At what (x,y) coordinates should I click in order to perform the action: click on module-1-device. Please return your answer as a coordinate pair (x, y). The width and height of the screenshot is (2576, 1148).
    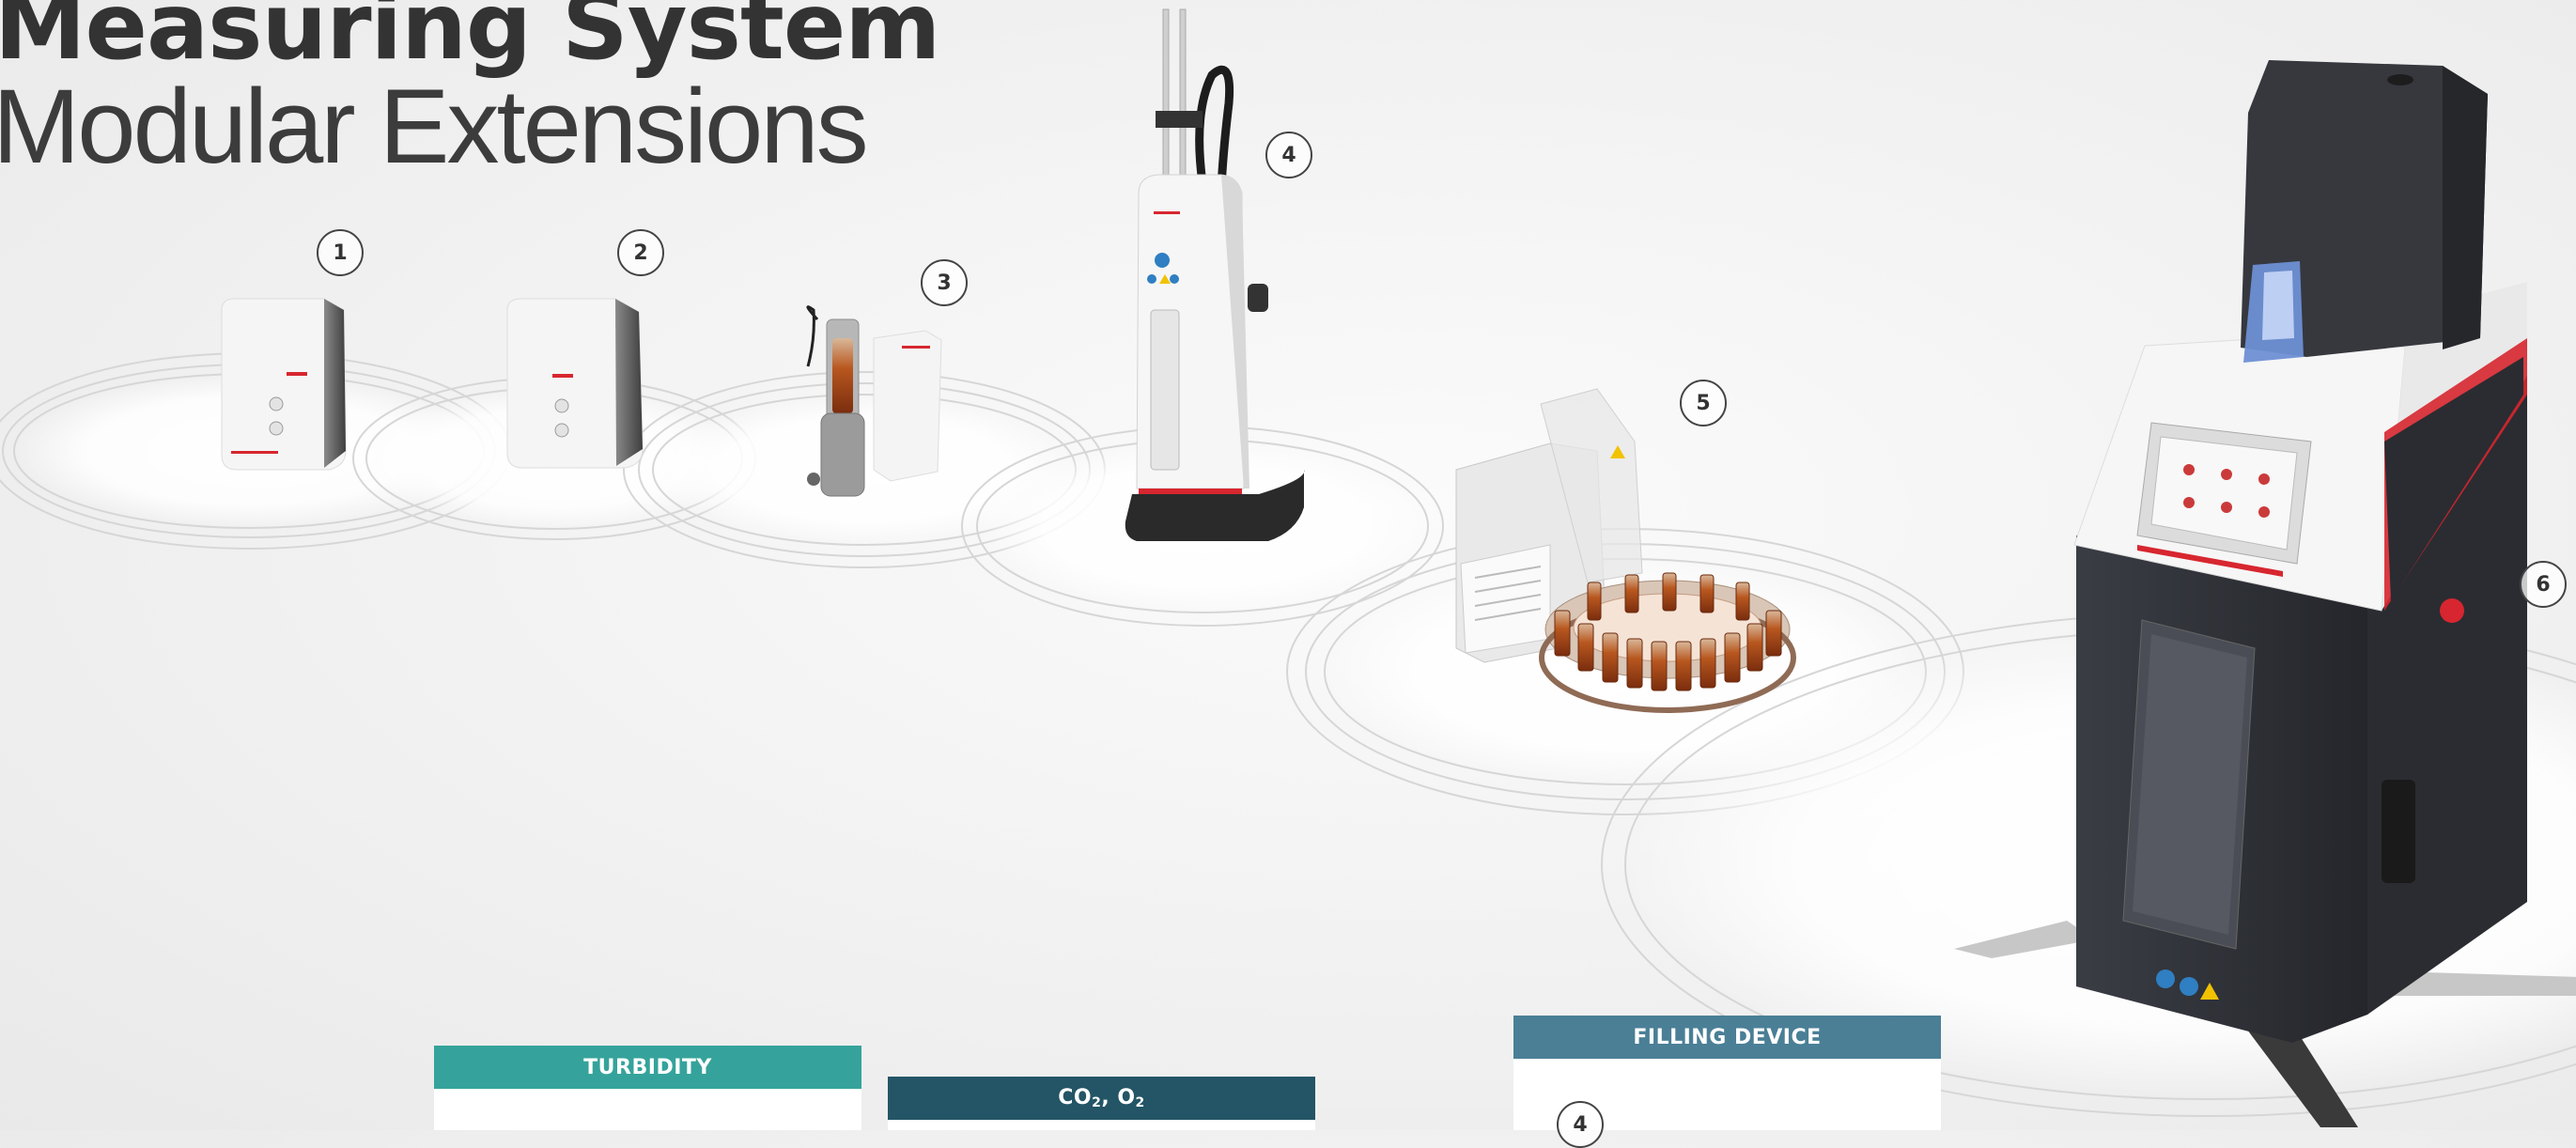
    Looking at the image, I should click on (284, 384).